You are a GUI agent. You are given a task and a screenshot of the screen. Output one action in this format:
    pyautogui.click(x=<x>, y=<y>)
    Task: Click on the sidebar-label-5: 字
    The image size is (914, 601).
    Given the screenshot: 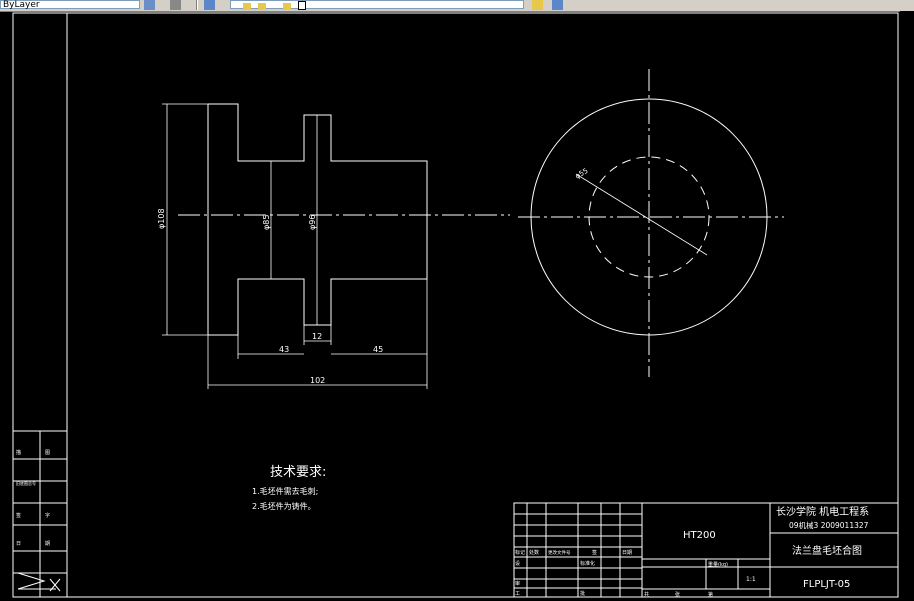 What is the action you would take?
    pyautogui.click(x=47, y=515)
    